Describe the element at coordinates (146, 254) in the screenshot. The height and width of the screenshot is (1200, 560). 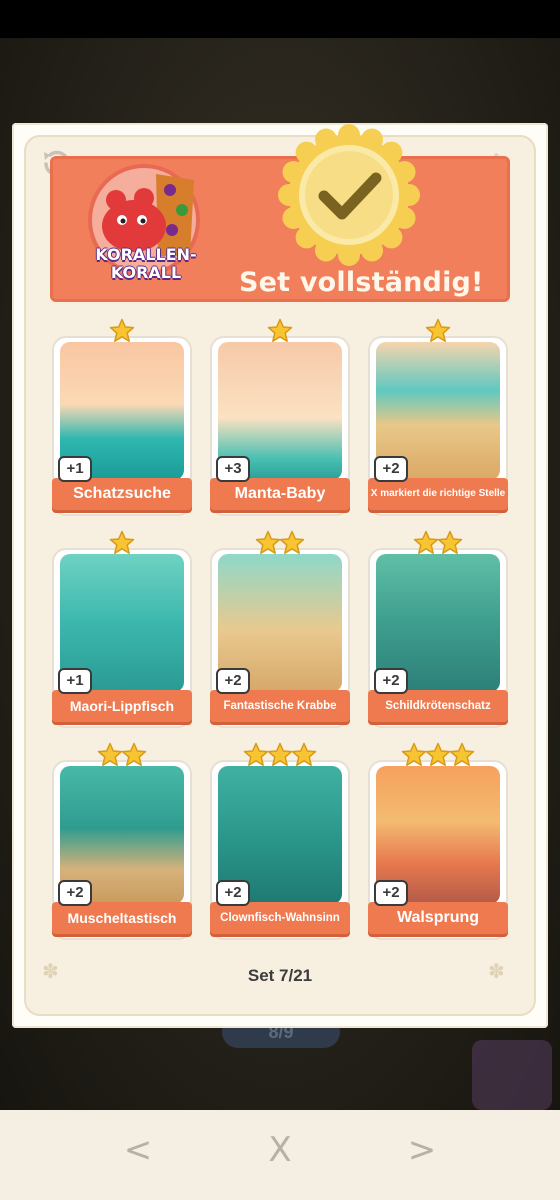
I see `badge-label-line1: KORALLEN-` at that location.